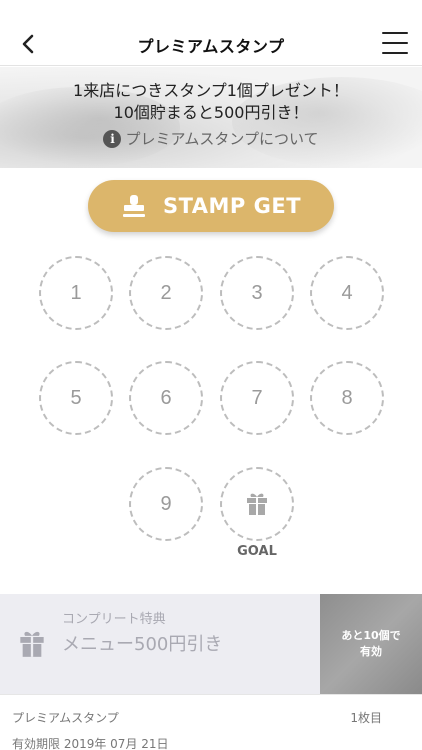 This screenshot has height=750, width=422. Describe the element at coordinates (76, 293) in the screenshot. I see `stamp-slot-1: 1` at that location.